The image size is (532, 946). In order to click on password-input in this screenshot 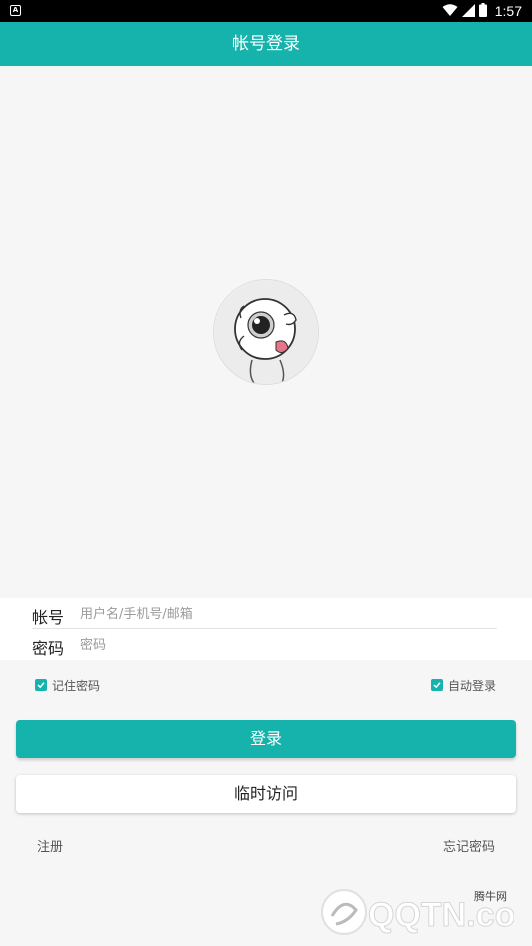, I will do `click(280, 645)`.